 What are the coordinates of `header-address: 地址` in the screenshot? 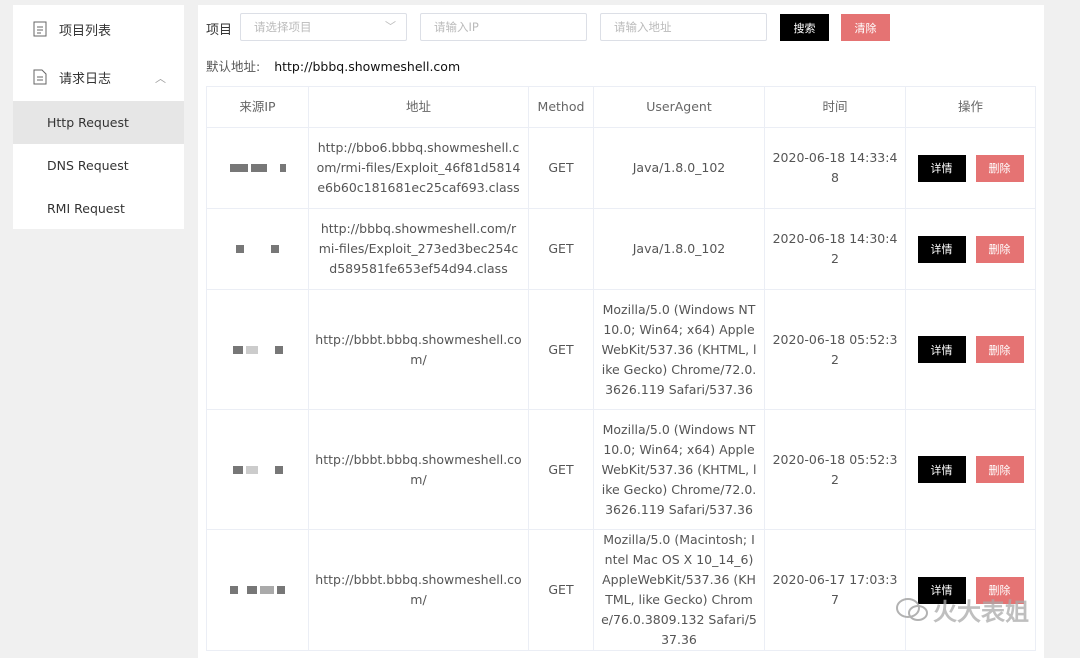 It's located at (418, 107).